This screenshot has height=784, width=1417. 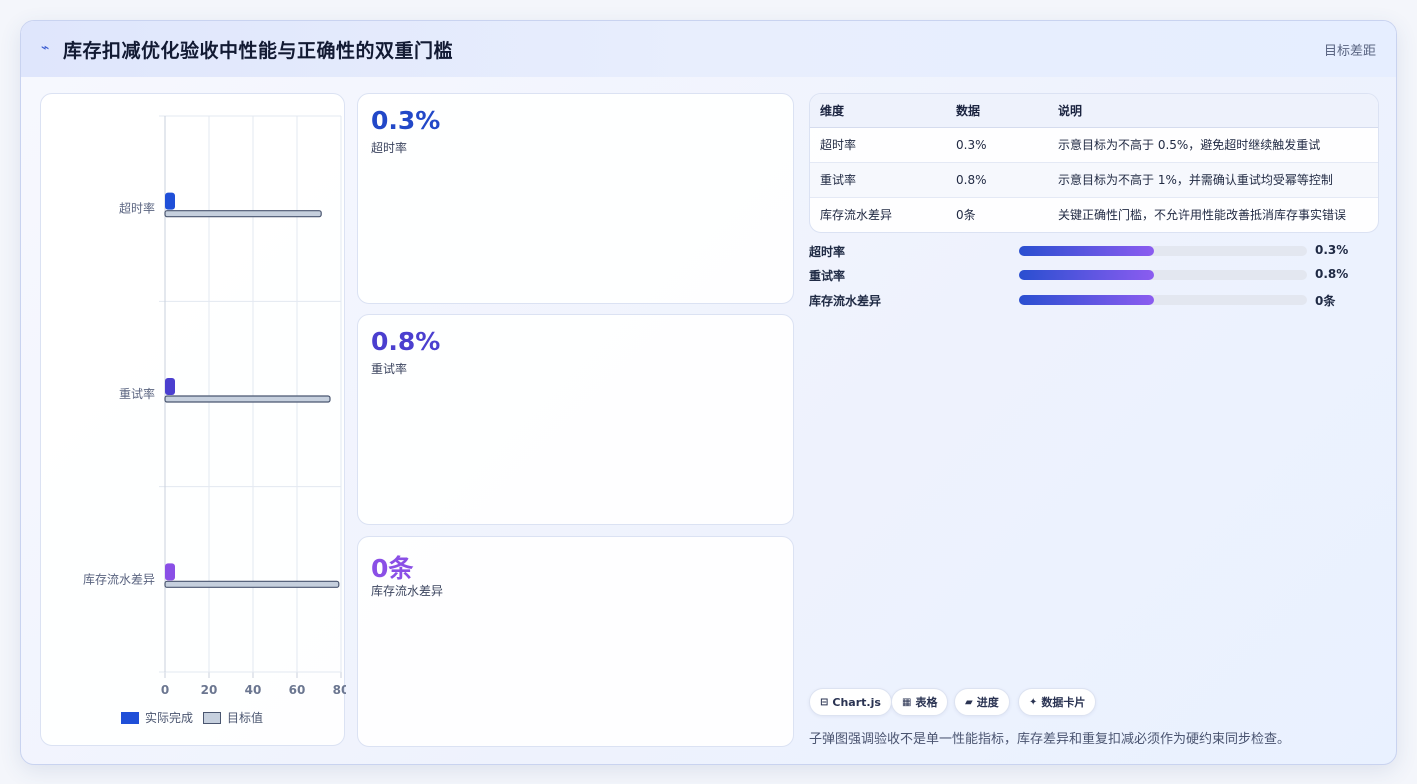 What do you see at coordinates (878, 111) in the screenshot?
I see `column-header: 维度` at bounding box center [878, 111].